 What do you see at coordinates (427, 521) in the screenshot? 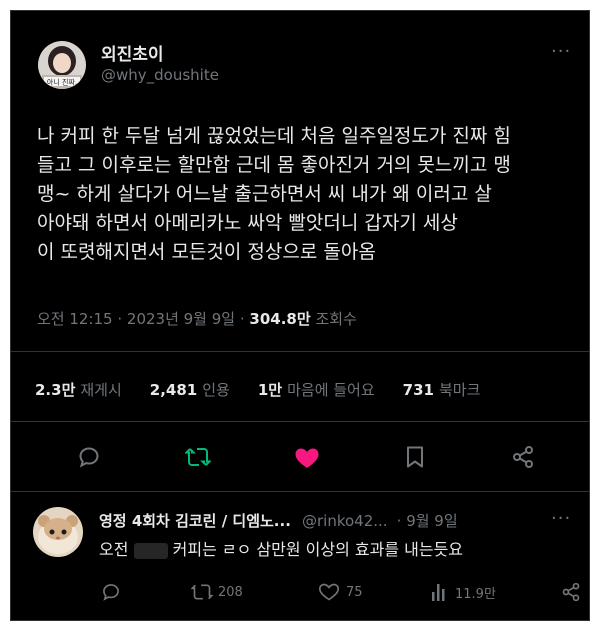
I see `reply-date: · 9월 9일` at bounding box center [427, 521].